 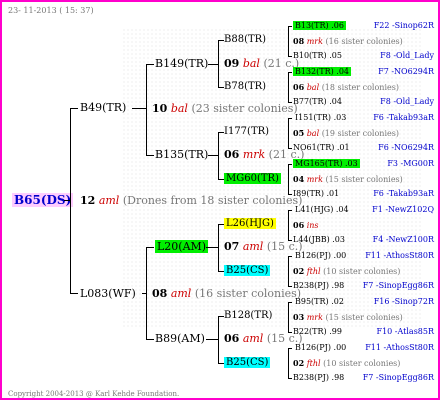 I want to click on node-b25-b-label: B25(CS), so click(x=247, y=362).